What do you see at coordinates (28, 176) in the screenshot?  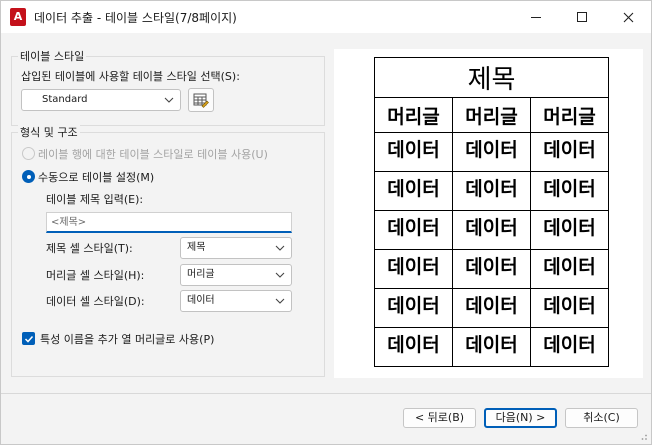 I see `radio-manual-setup` at bounding box center [28, 176].